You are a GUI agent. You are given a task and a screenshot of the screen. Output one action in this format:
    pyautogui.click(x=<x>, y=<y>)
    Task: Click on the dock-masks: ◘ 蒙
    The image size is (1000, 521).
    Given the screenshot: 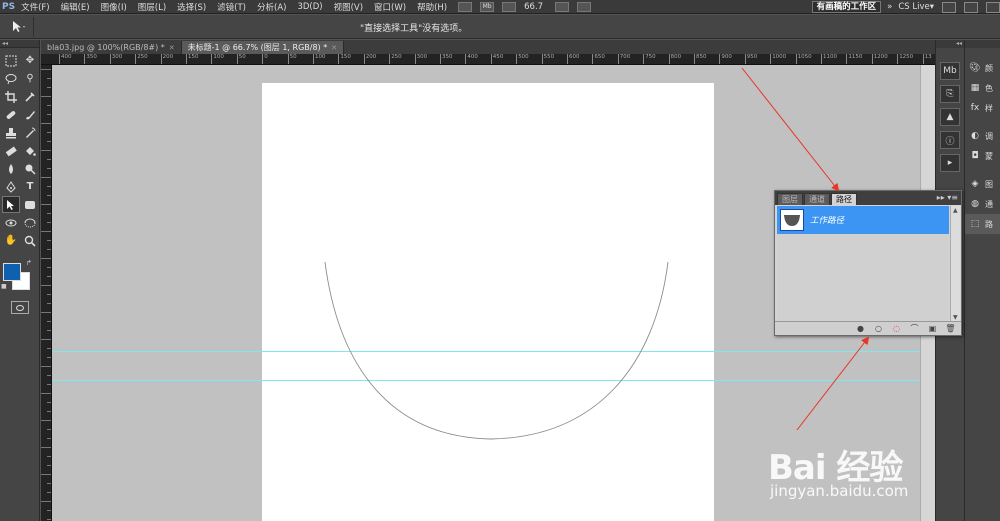 What is the action you would take?
    pyautogui.click(x=982, y=156)
    